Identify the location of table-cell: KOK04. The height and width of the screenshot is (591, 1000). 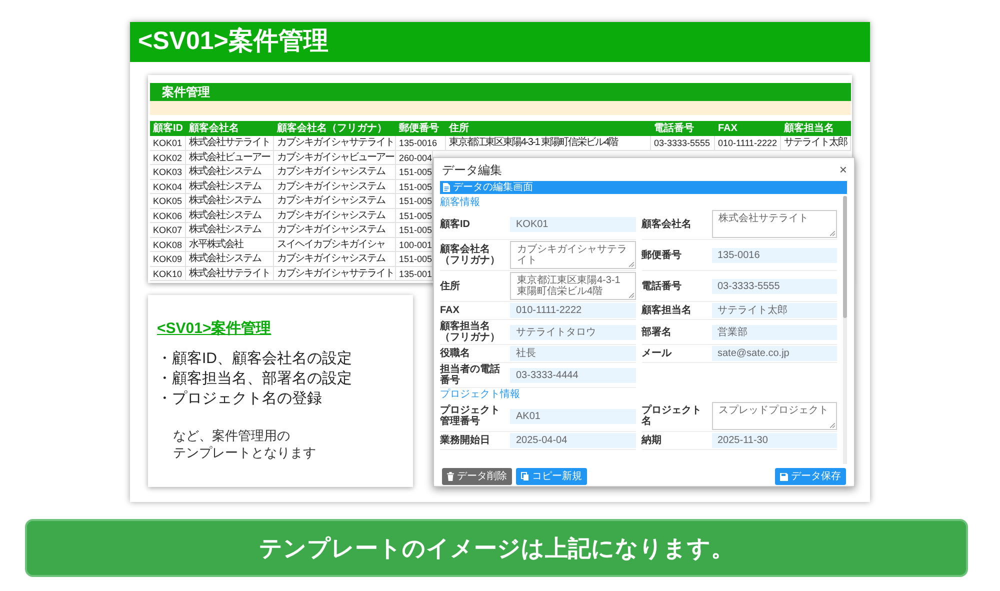
(168, 187).